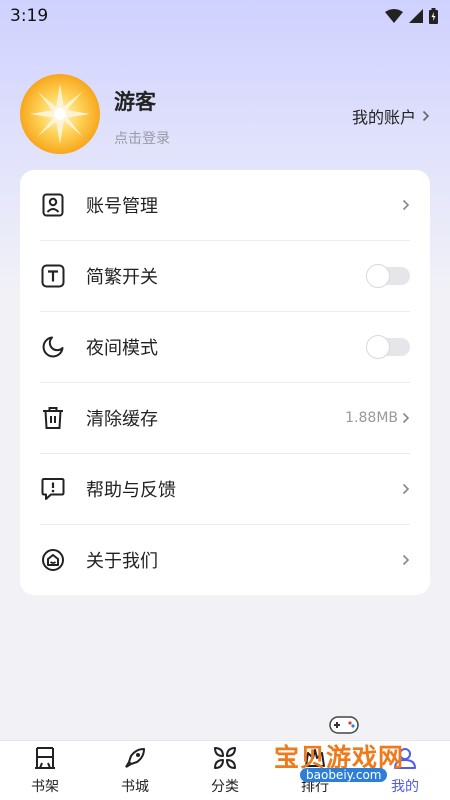 Image resolution: width=450 pixels, height=800 pixels. What do you see at coordinates (122, 419) in the screenshot?
I see `menu-item-label: 清除缓存` at bounding box center [122, 419].